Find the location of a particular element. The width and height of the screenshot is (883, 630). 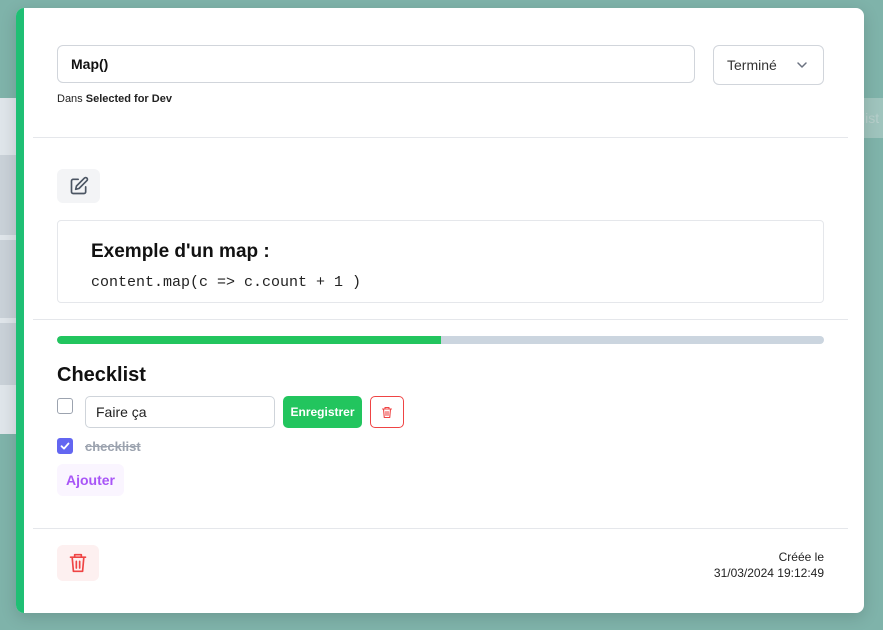

checklist-title: Checklist is located at coordinates (101, 375).